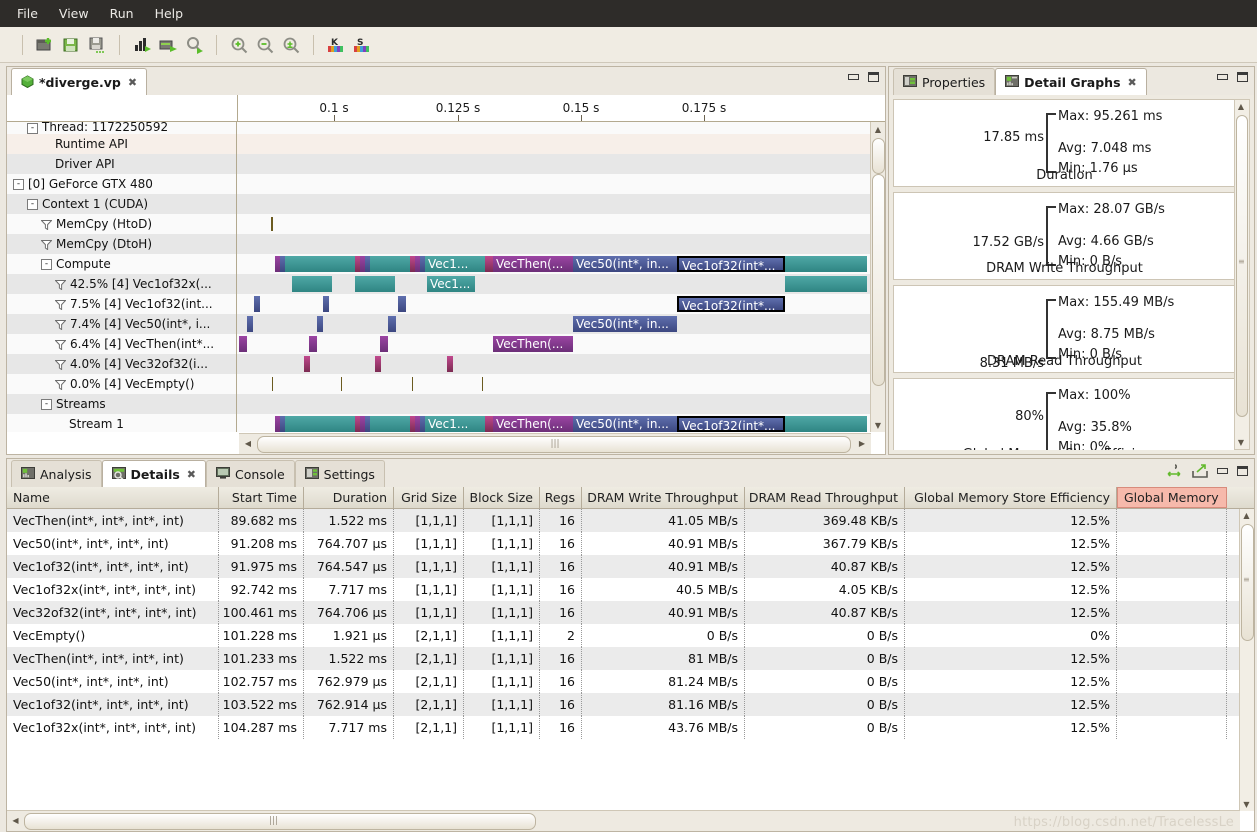 This screenshot has height=832, width=1257. I want to click on zoom-out-icon, so click(265, 45).